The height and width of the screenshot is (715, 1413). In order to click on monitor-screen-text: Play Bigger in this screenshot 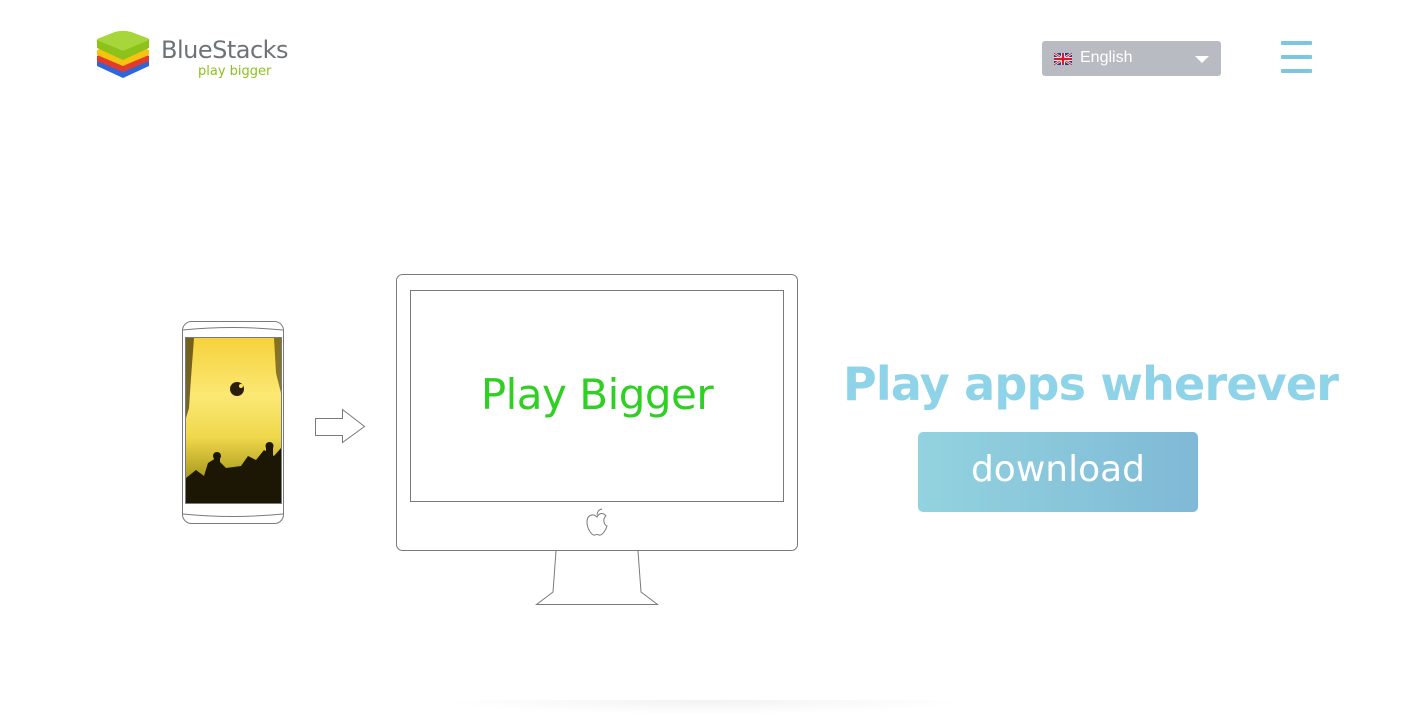, I will do `click(597, 394)`.